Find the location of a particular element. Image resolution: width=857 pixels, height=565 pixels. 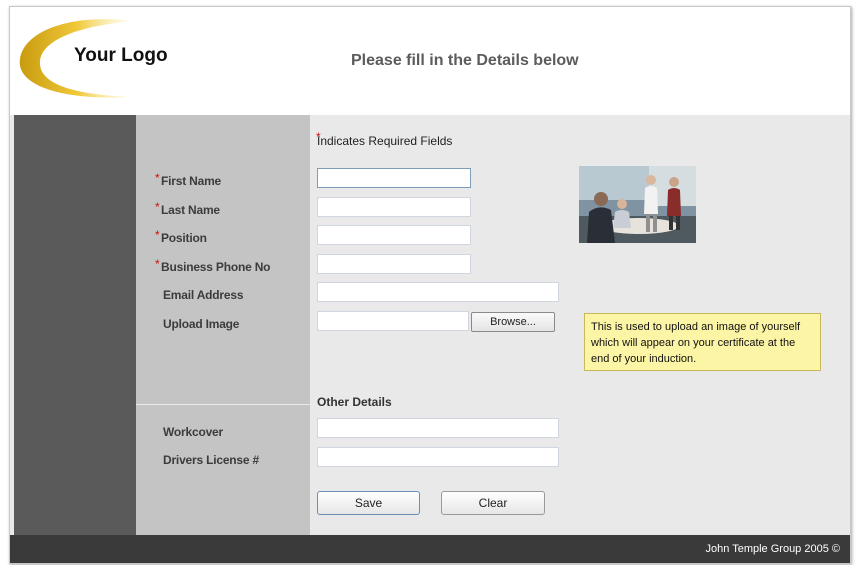

page-title: Please fill in the Details below is located at coordinates (465, 60).